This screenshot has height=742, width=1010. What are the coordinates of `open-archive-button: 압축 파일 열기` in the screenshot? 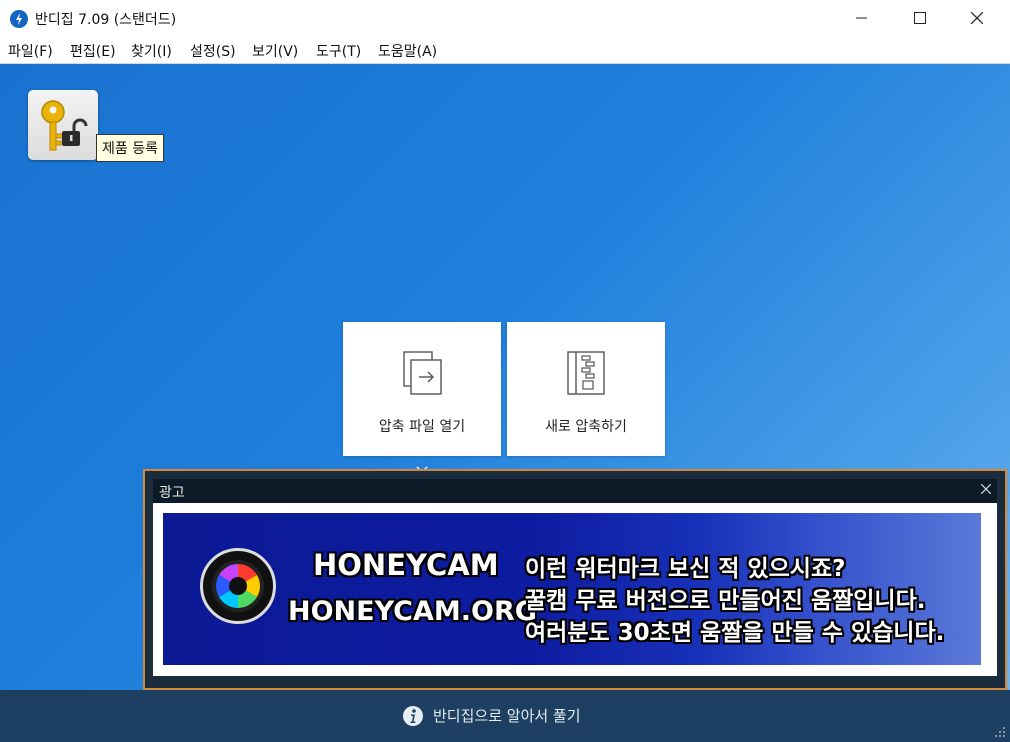 It's located at (422, 389).